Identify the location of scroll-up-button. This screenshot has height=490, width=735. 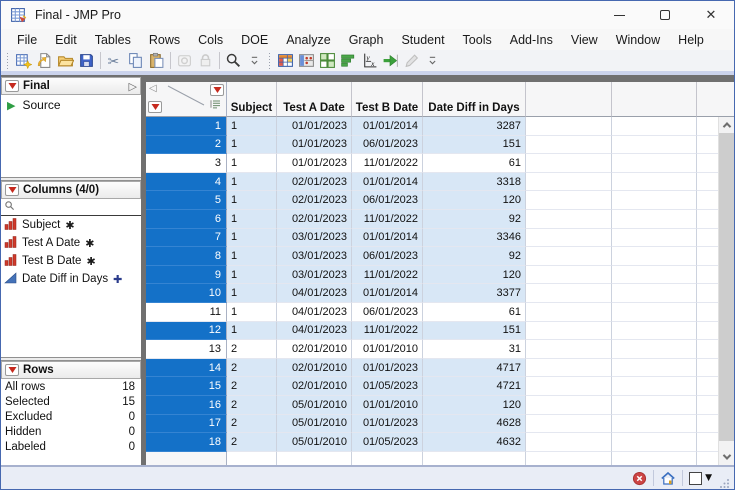
(726, 125).